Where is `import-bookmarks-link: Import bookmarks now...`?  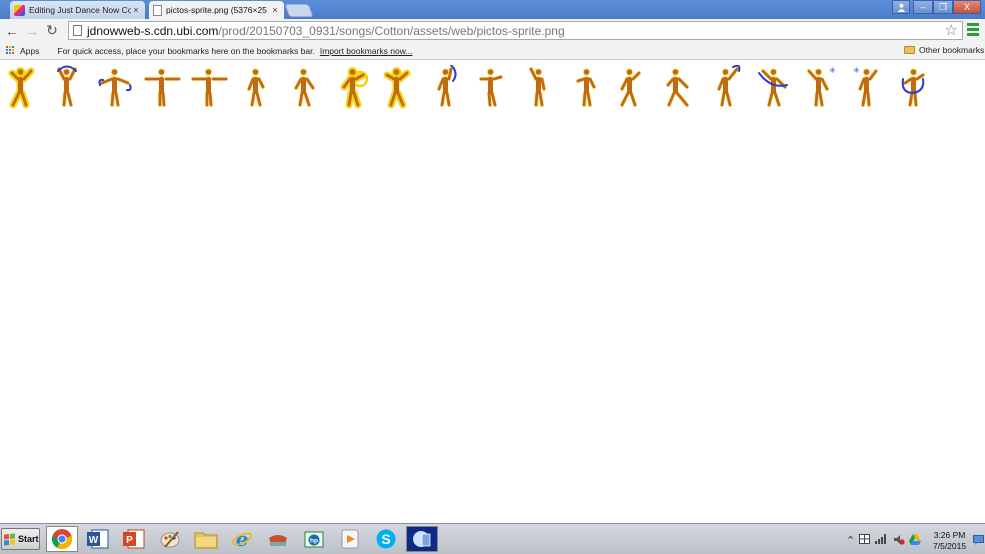
import-bookmarks-link: Import bookmarks now... is located at coordinates (366, 51).